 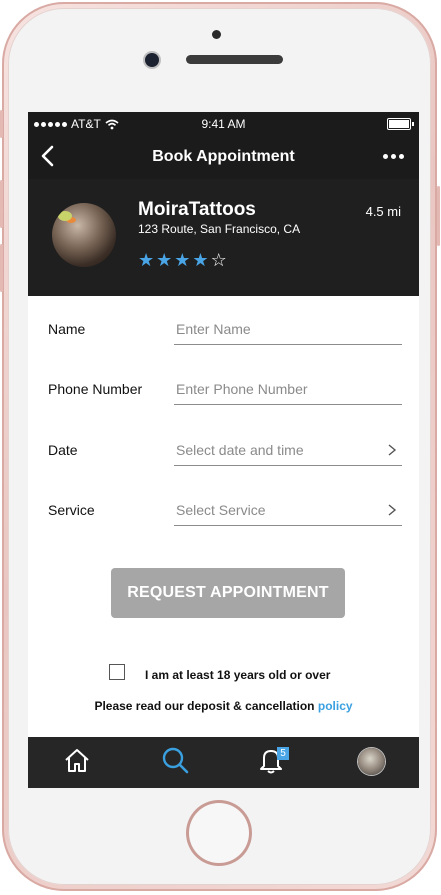 I want to click on artist-address: 123 Route, San Francisco, CA, so click(x=219, y=229).